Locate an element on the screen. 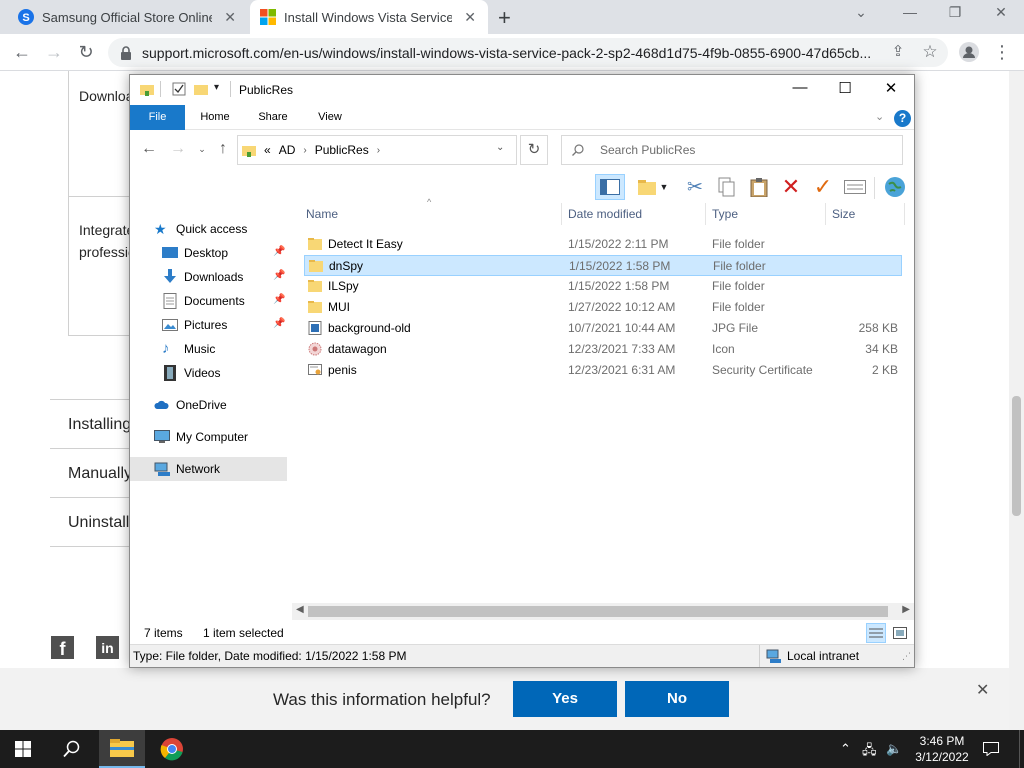 Image resolution: width=1024 pixels, height=768 pixels. customize-qat-icon: ▾ is located at coordinates (216, 87).